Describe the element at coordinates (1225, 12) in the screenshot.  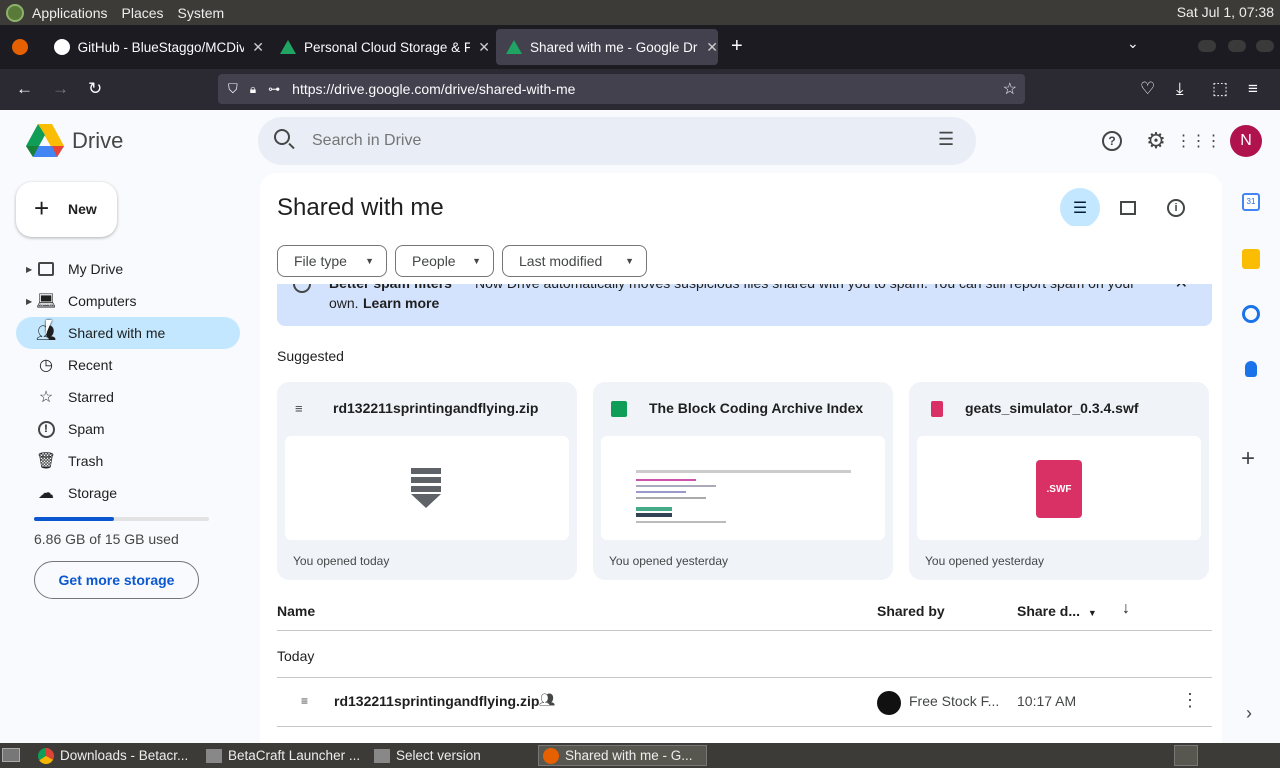
I see `clock: Sat Jul 1, 07:38` at that location.